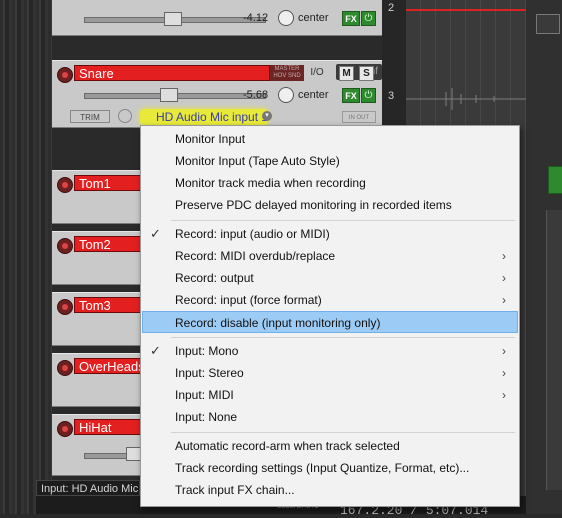 Image resolution: width=562 pixels, height=518 pixels. Describe the element at coordinates (330, 161) in the screenshot. I see `menu-item-monitor-input-tape: Monitor Input (Tape Auto Style)` at that location.